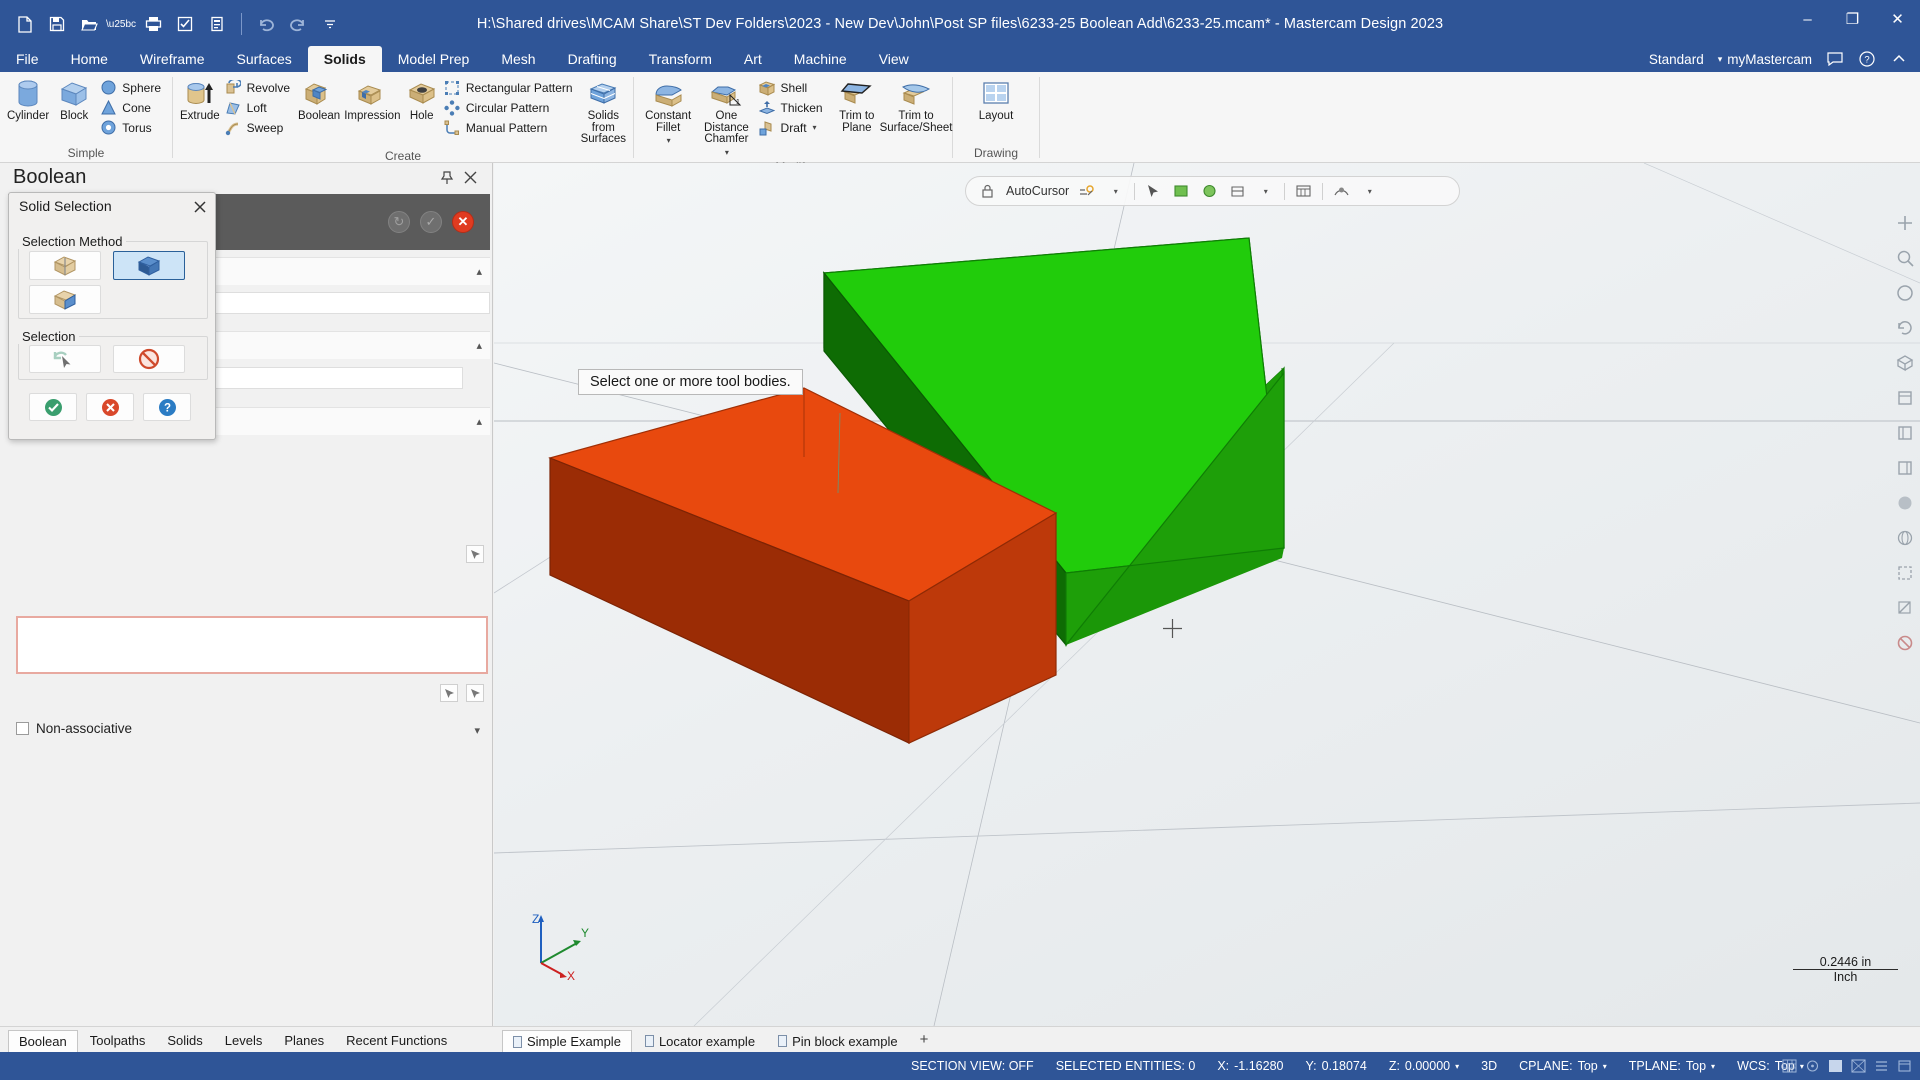 The image size is (1920, 1080). I want to click on tab-machine: Machine, so click(820, 59).